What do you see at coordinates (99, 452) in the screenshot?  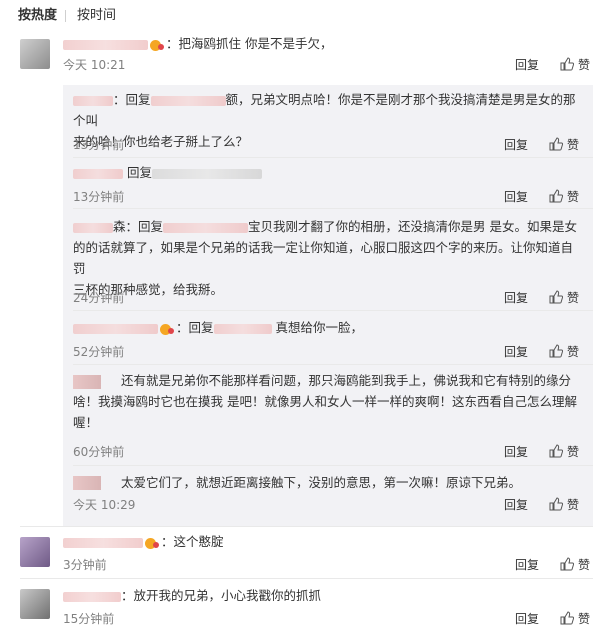 I see `reply-time: 60分钟前` at bounding box center [99, 452].